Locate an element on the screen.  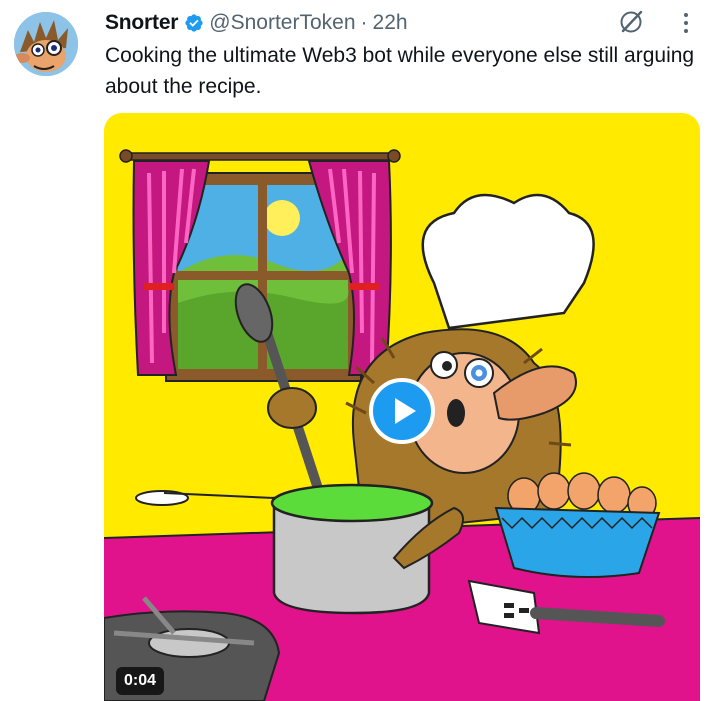
handle: @SnorterToken is located at coordinates (282, 23).